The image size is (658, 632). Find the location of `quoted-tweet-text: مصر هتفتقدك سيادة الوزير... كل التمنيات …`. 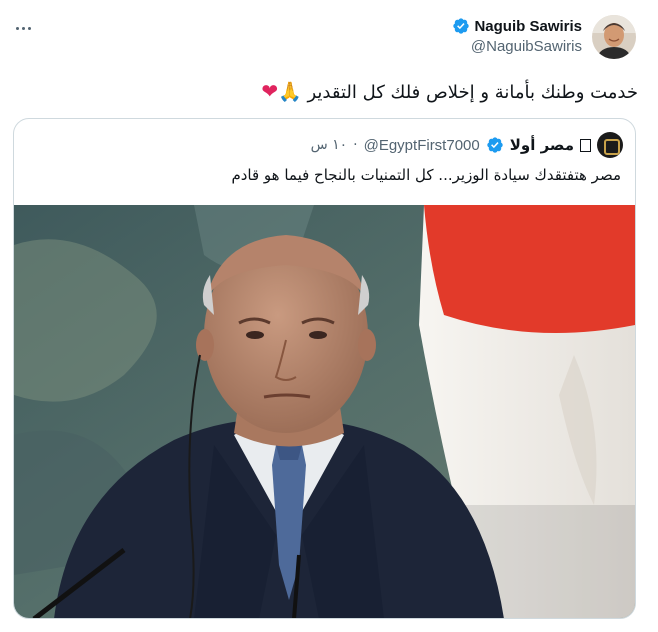

quoted-tweet-text: مصر هتفتقدك سيادة الوزير... كل التمنيات … is located at coordinates (426, 175).